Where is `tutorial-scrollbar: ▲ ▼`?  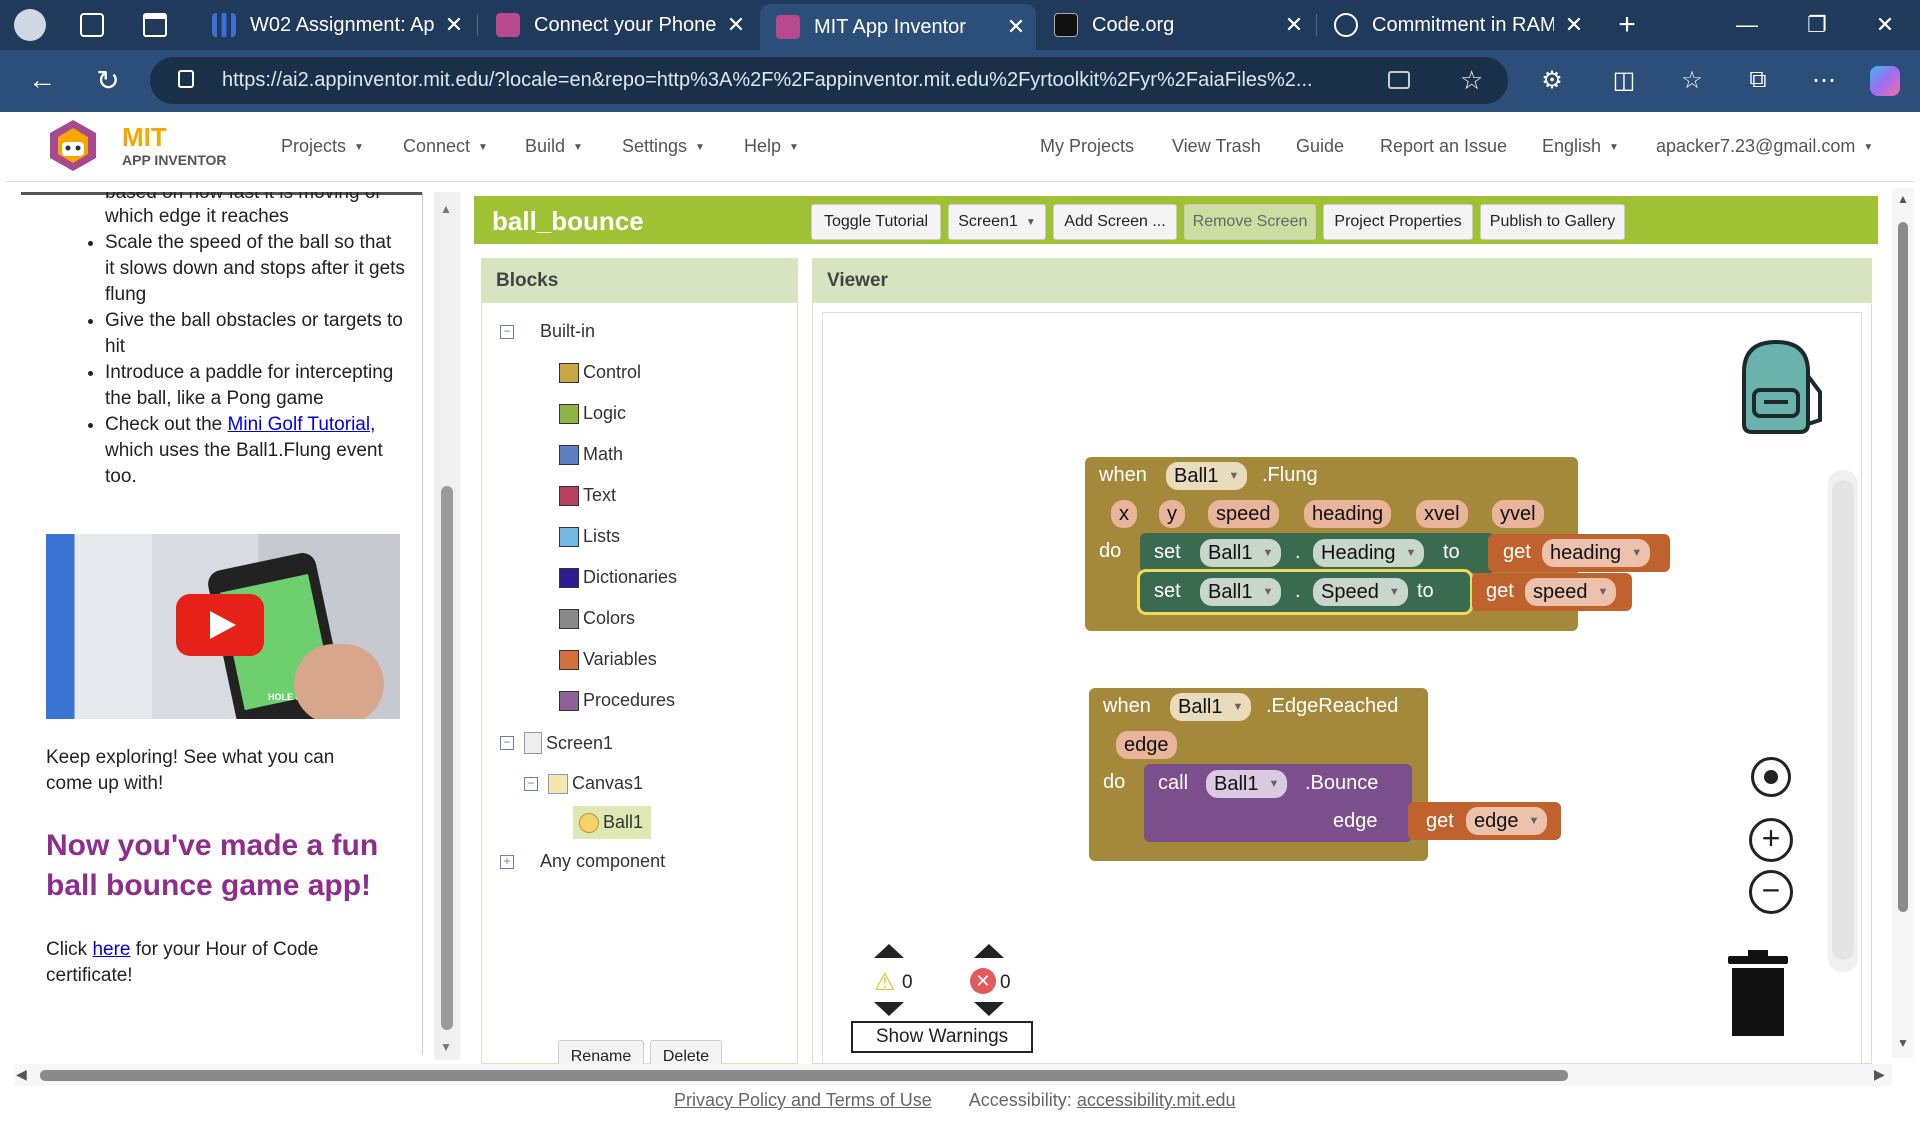 tutorial-scrollbar: ▲ ▼ is located at coordinates (447, 626).